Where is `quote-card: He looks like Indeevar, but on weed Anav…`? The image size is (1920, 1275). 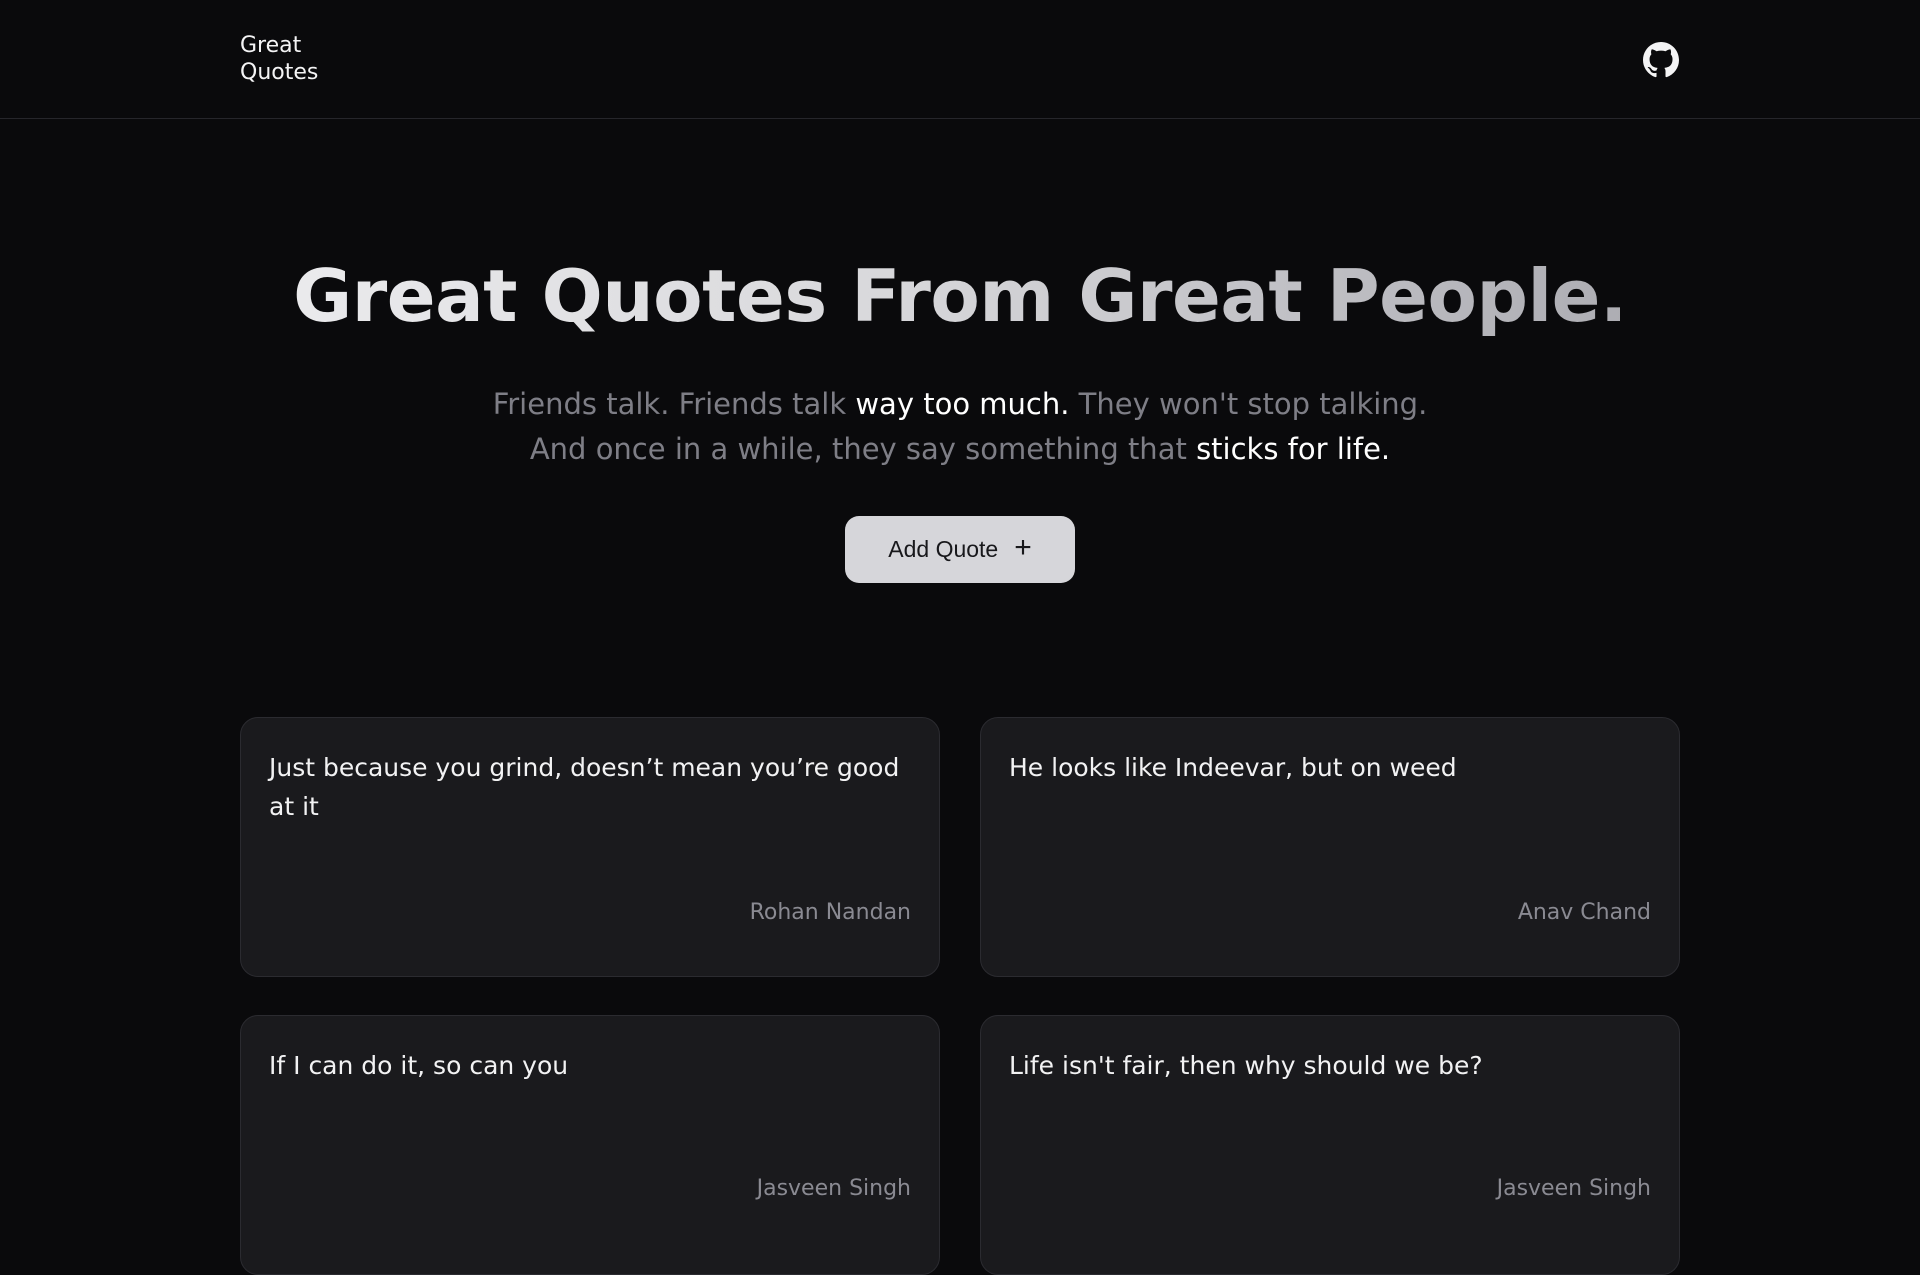 quote-card: He looks like Indeevar, but on weed Anav… is located at coordinates (1330, 847).